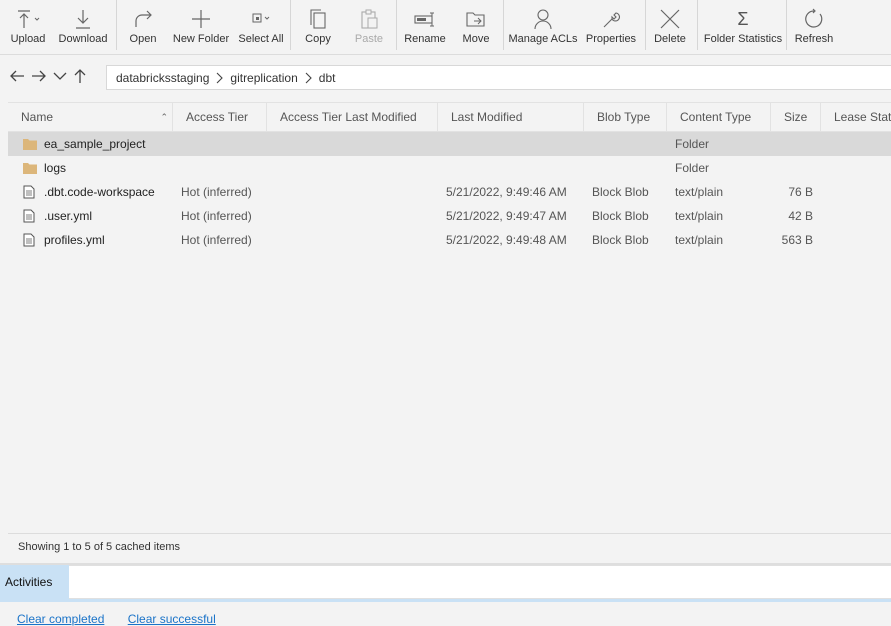 Image resolution: width=891 pixels, height=626 pixels. Describe the element at coordinates (796, 117) in the screenshot. I see `column-header-size: Size` at that location.